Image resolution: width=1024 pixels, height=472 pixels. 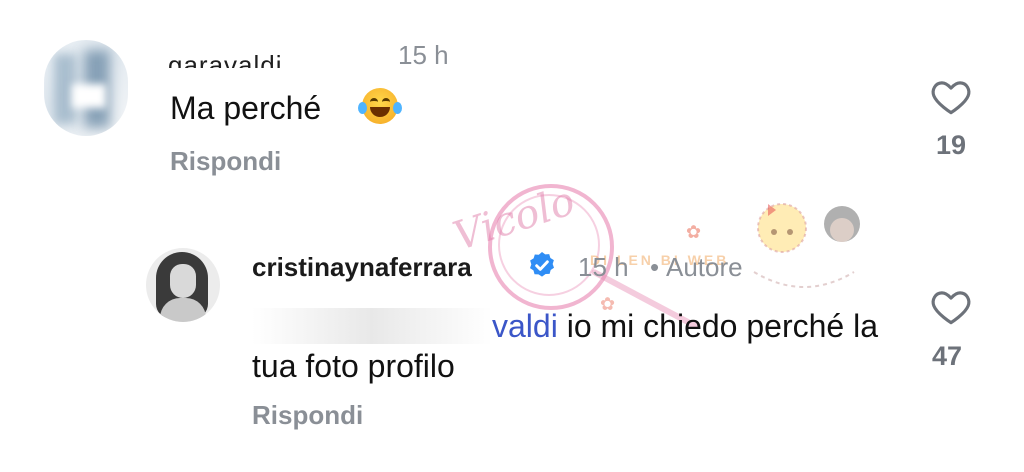 What do you see at coordinates (542, 266) in the screenshot?
I see `verified-badge-icon` at bounding box center [542, 266].